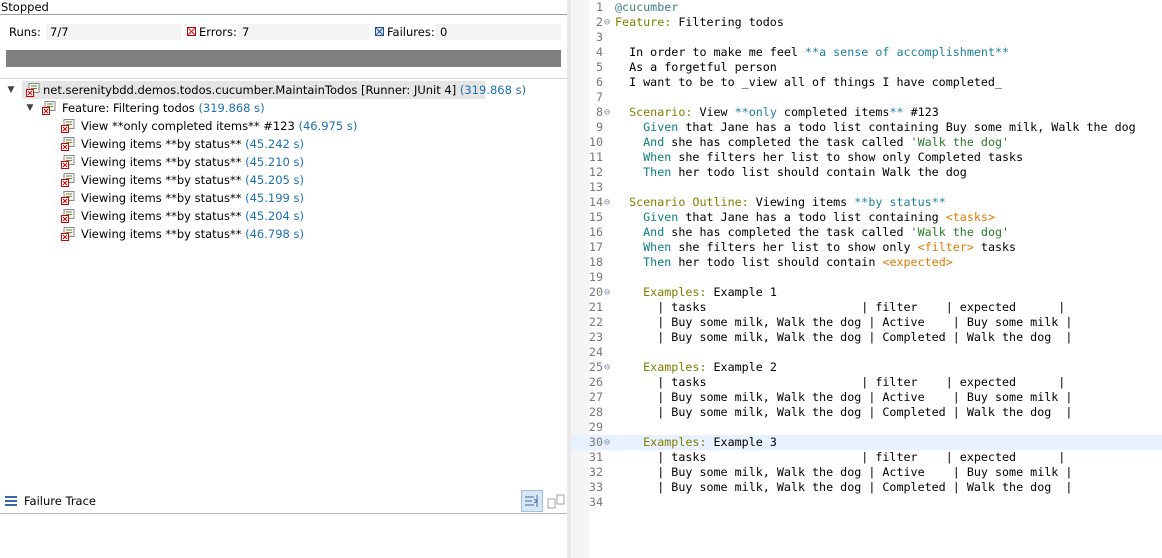 The height and width of the screenshot is (558, 1162). What do you see at coordinates (595, 262) in the screenshot?
I see `line-number: 18` at bounding box center [595, 262].